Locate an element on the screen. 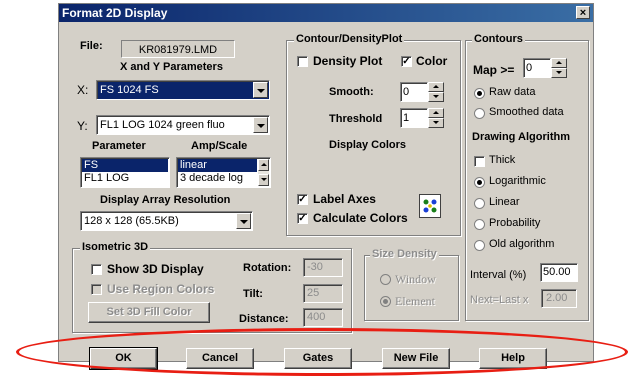  interval-label: Interval (%) is located at coordinates (498, 275).